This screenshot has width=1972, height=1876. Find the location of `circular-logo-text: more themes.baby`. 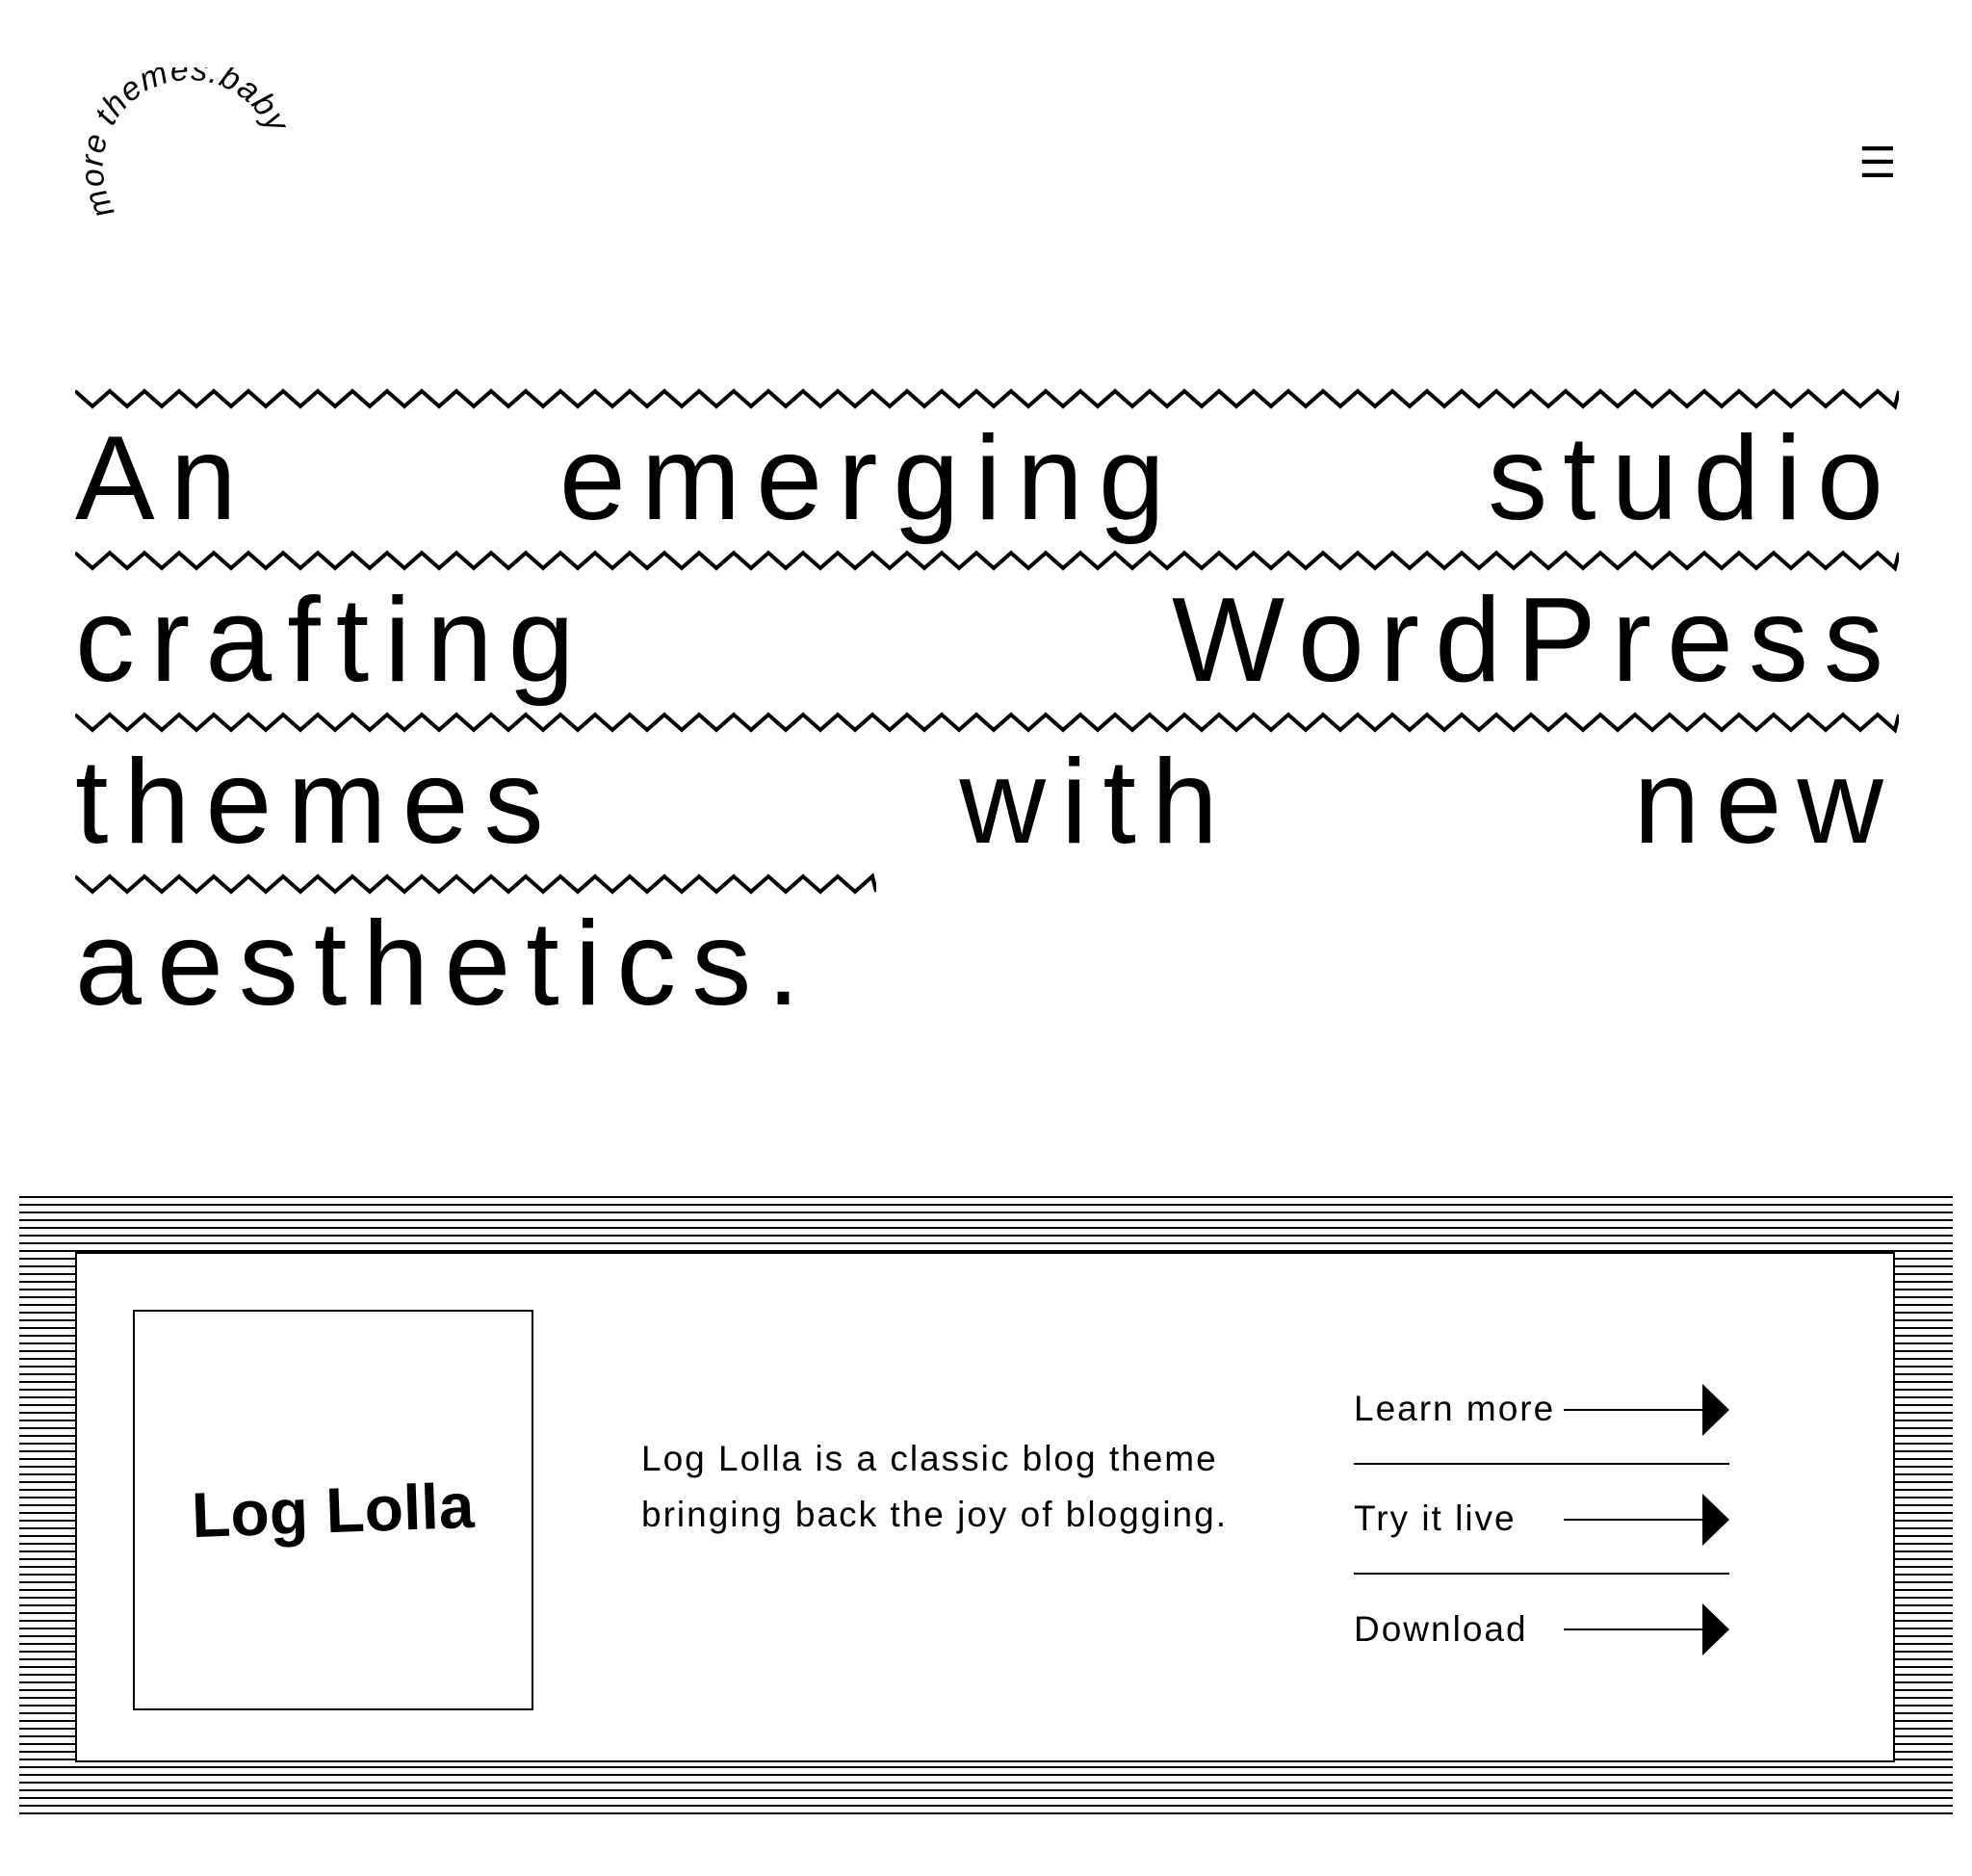

circular-logo-text: more themes.baby is located at coordinates (185, 145).